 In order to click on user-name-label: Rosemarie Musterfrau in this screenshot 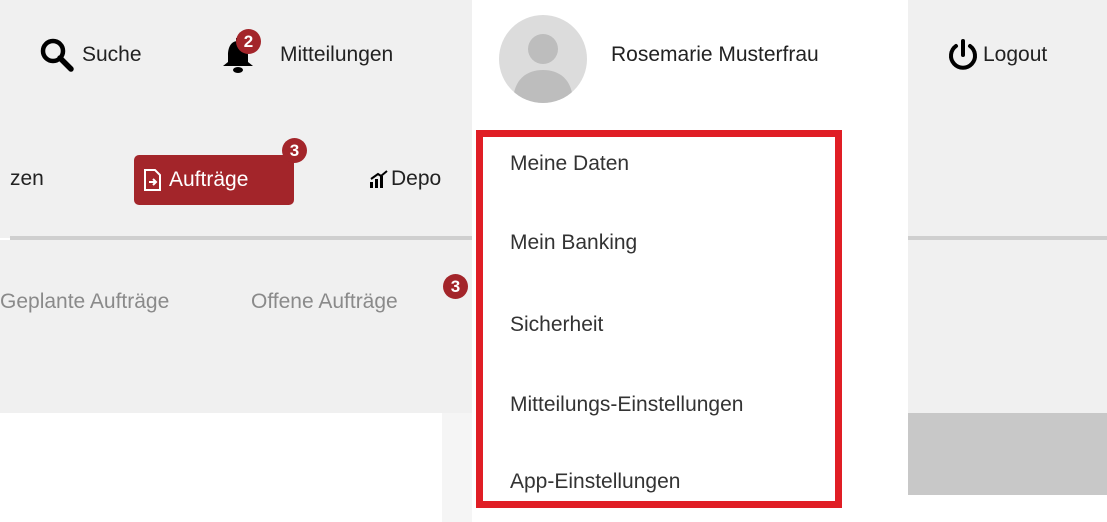, I will do `click(715, 54)`.